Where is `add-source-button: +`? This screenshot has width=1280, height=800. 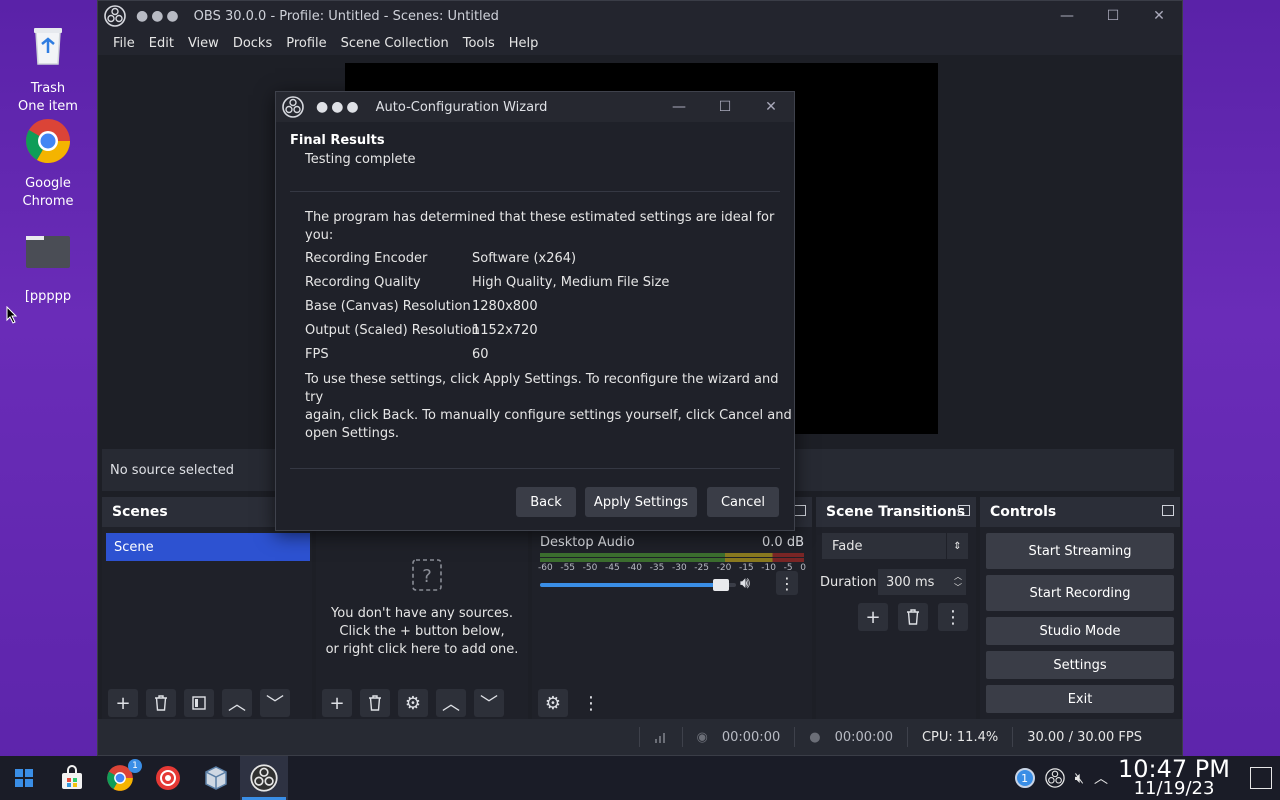 add-source-button: + is located at coordinates (337, 703).